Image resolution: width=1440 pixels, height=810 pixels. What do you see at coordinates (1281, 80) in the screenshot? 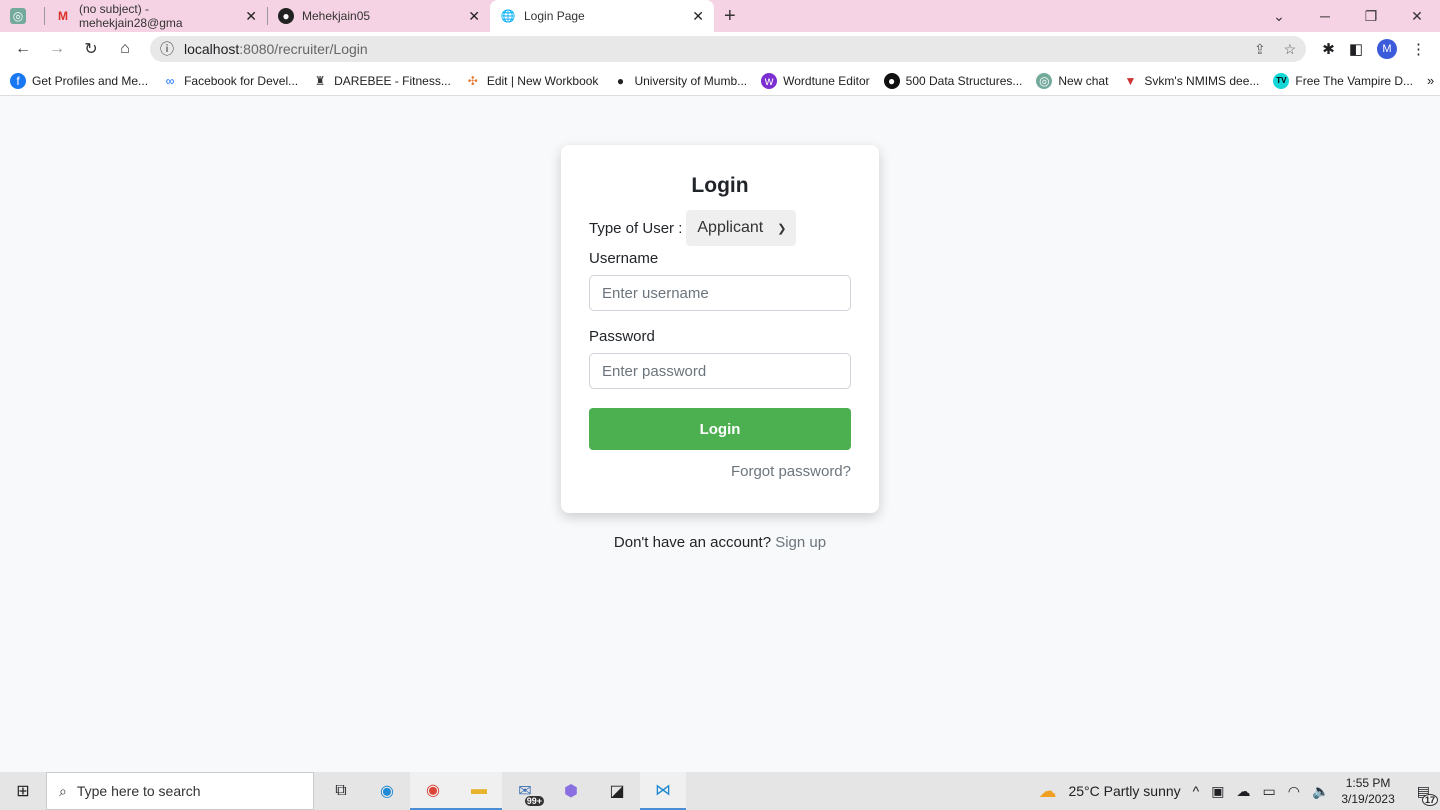
I see `tv-icon: TV` at bounding box center [1281, 80].